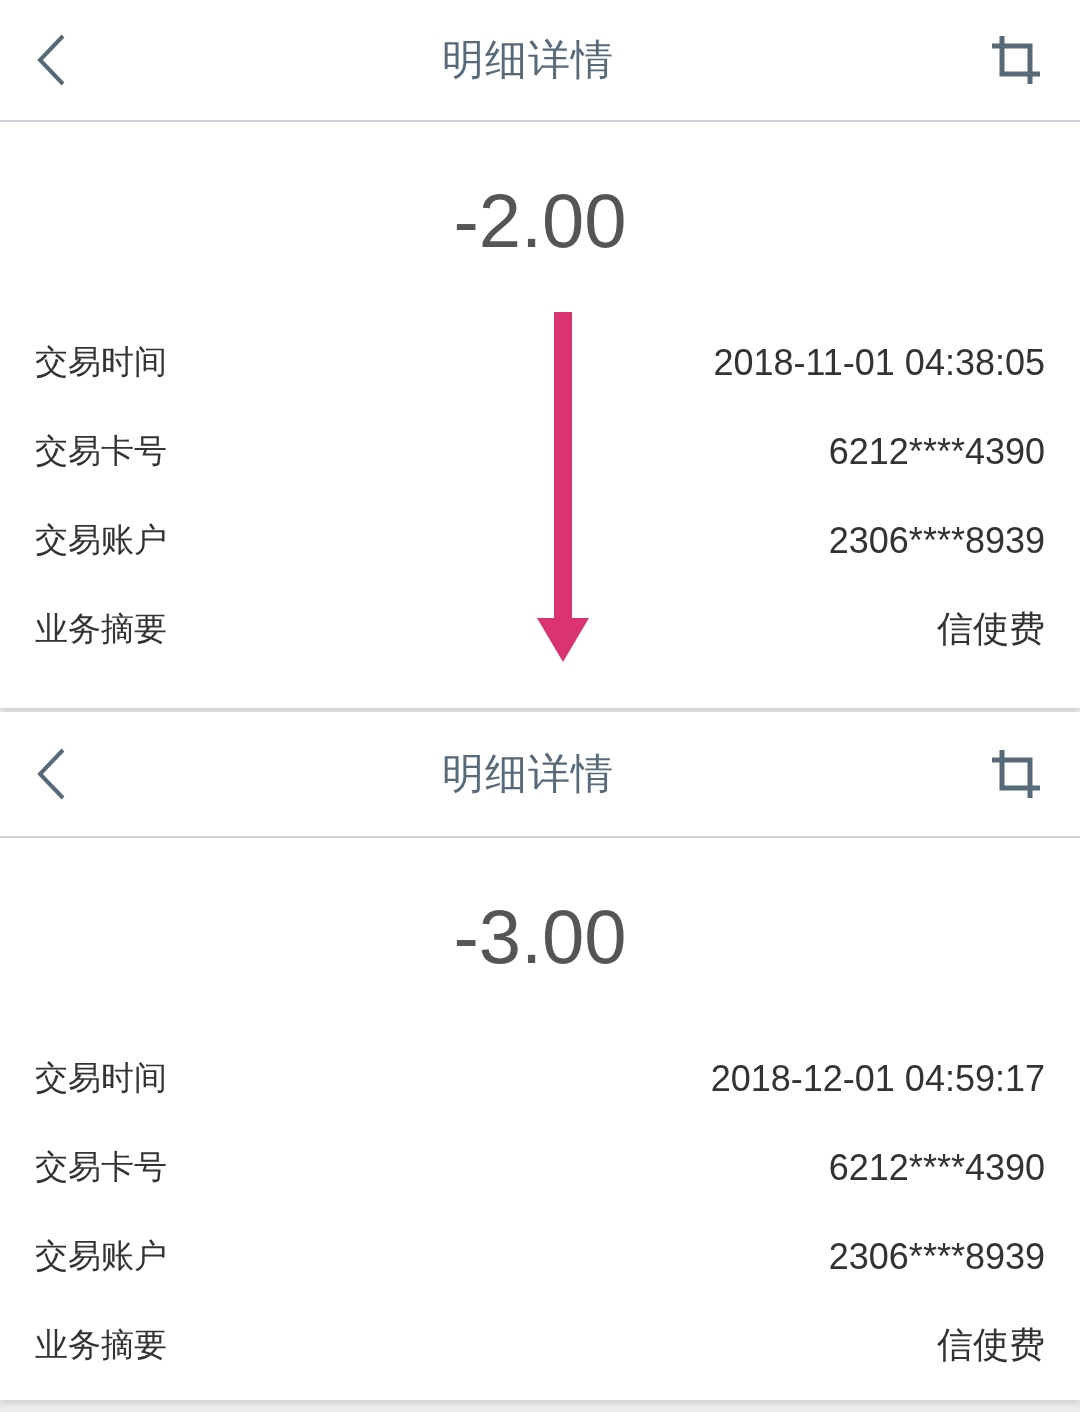 The width and height of the screenshot is (1080, 1412). I want to click on field-value: 2018-11-01 04:38:05, so click(879, 362).